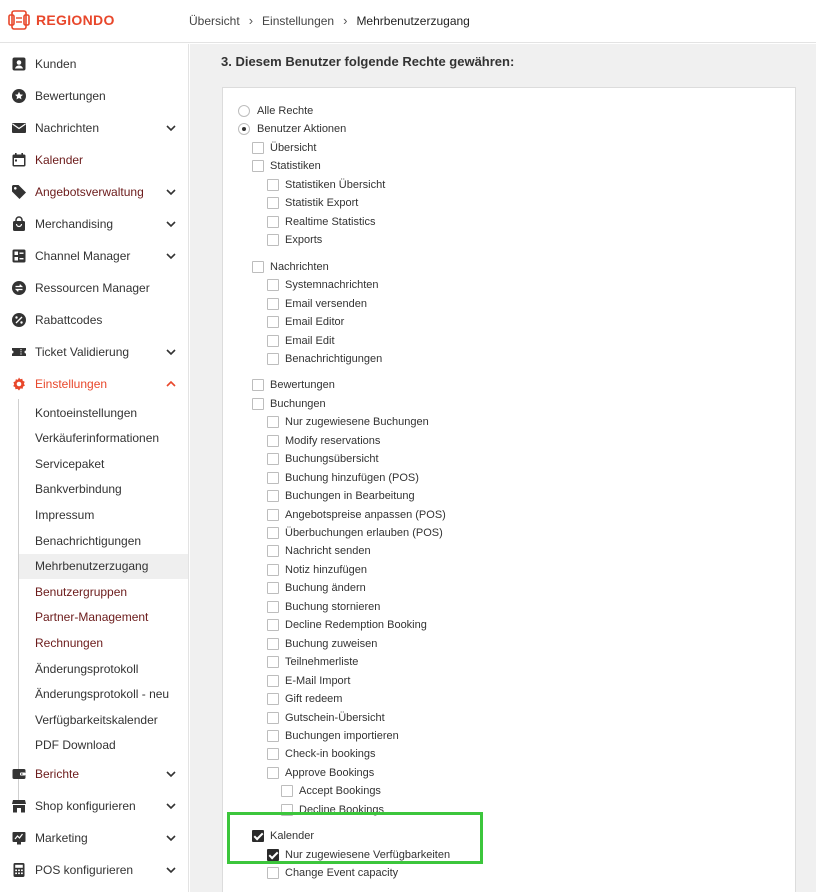  I want to click on permission-statistik-export: Statistik Export, so click(312, 203).